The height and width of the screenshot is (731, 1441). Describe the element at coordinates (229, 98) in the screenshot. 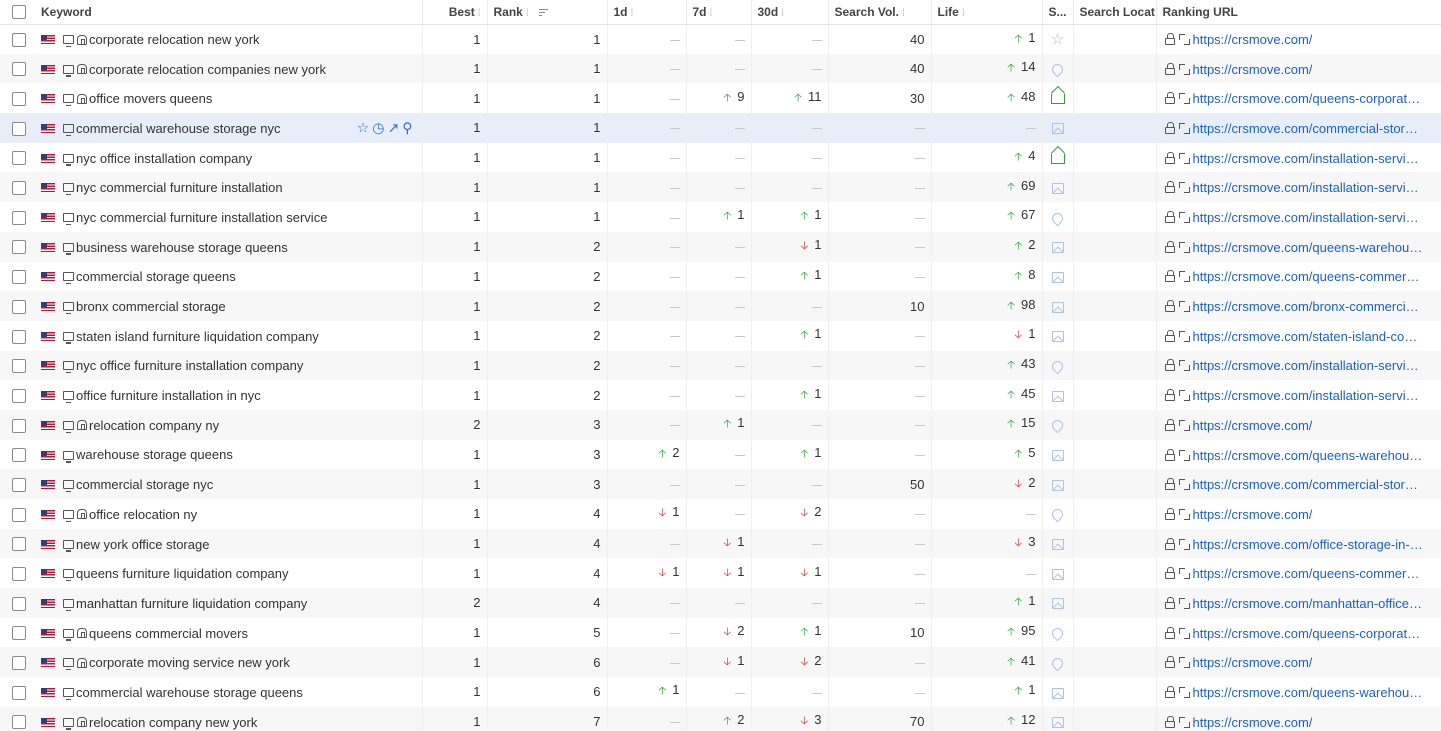

I see `keyword-cell: office movers queens` at that location.